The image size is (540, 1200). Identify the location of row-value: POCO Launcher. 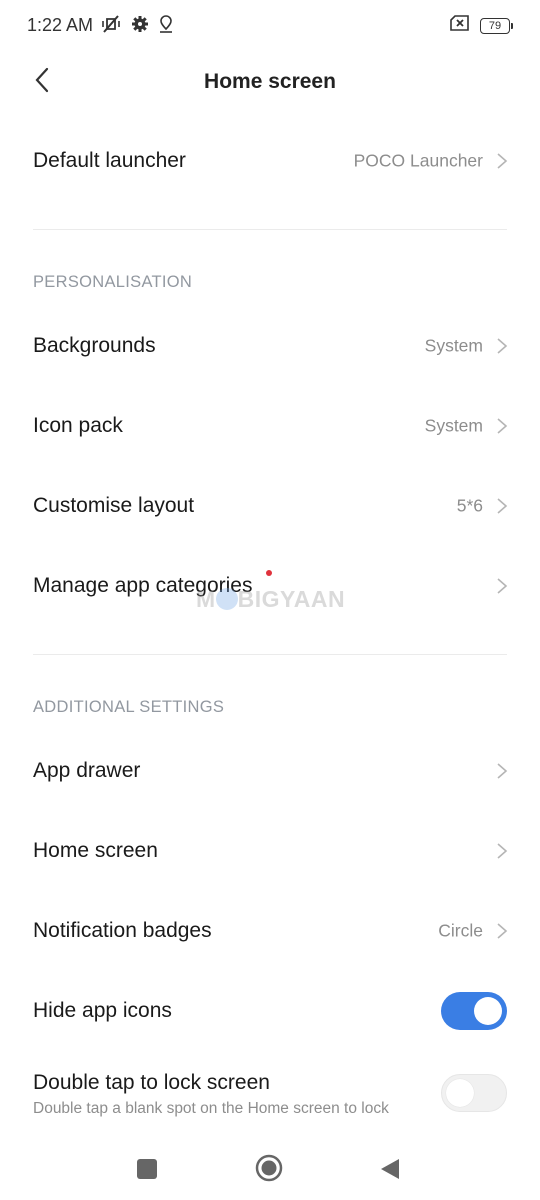
(418, 160).